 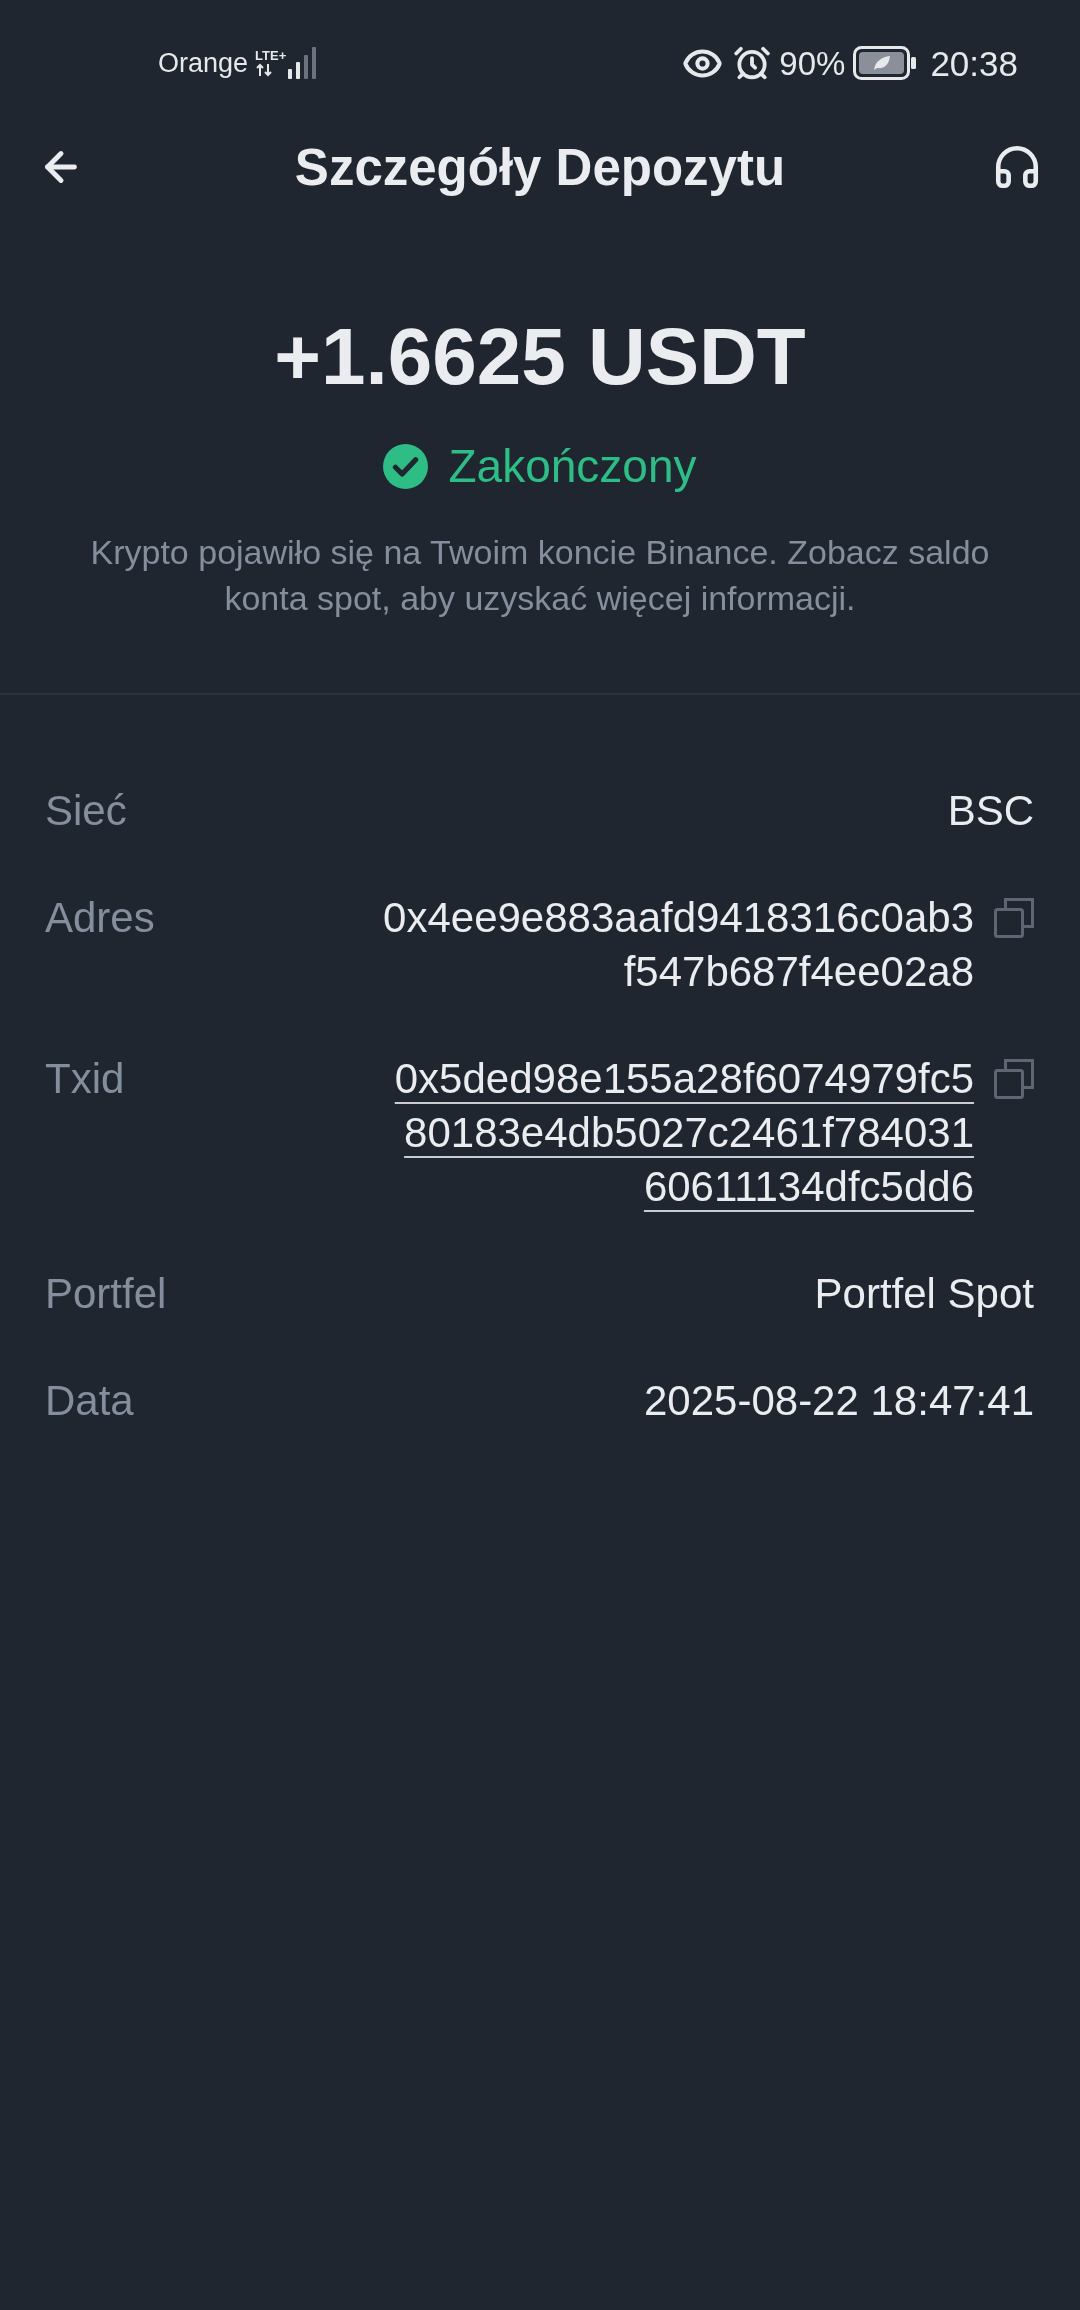 What do you see at coordinates (974, 63) in the screenshot?
I see `clock-time: 20:38` at bounding box center [974, 63].